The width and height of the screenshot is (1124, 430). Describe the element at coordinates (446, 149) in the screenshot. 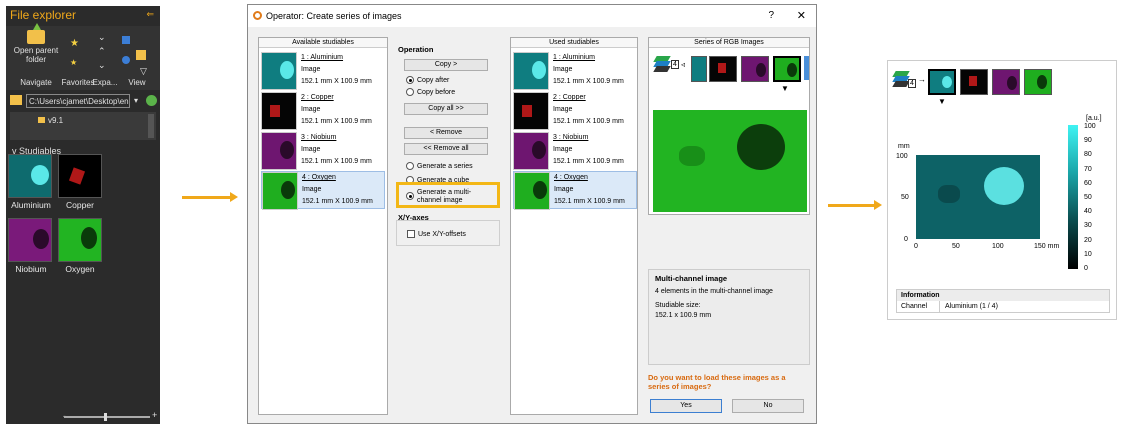

I see `remove-all-button: << Remove all` at that location.